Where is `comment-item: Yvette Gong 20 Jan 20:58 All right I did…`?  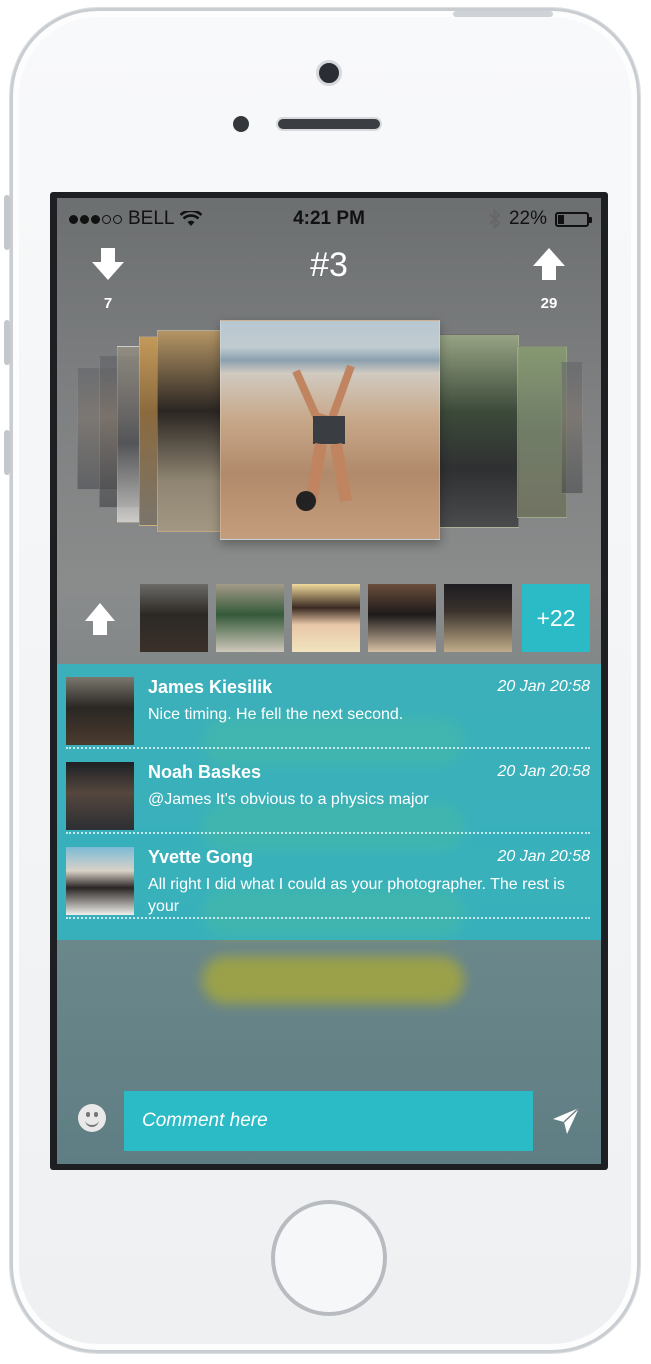
comment-item: Yvette Gong 20 Jan 20:58 All right I did… is located at coordinates (329, 876).